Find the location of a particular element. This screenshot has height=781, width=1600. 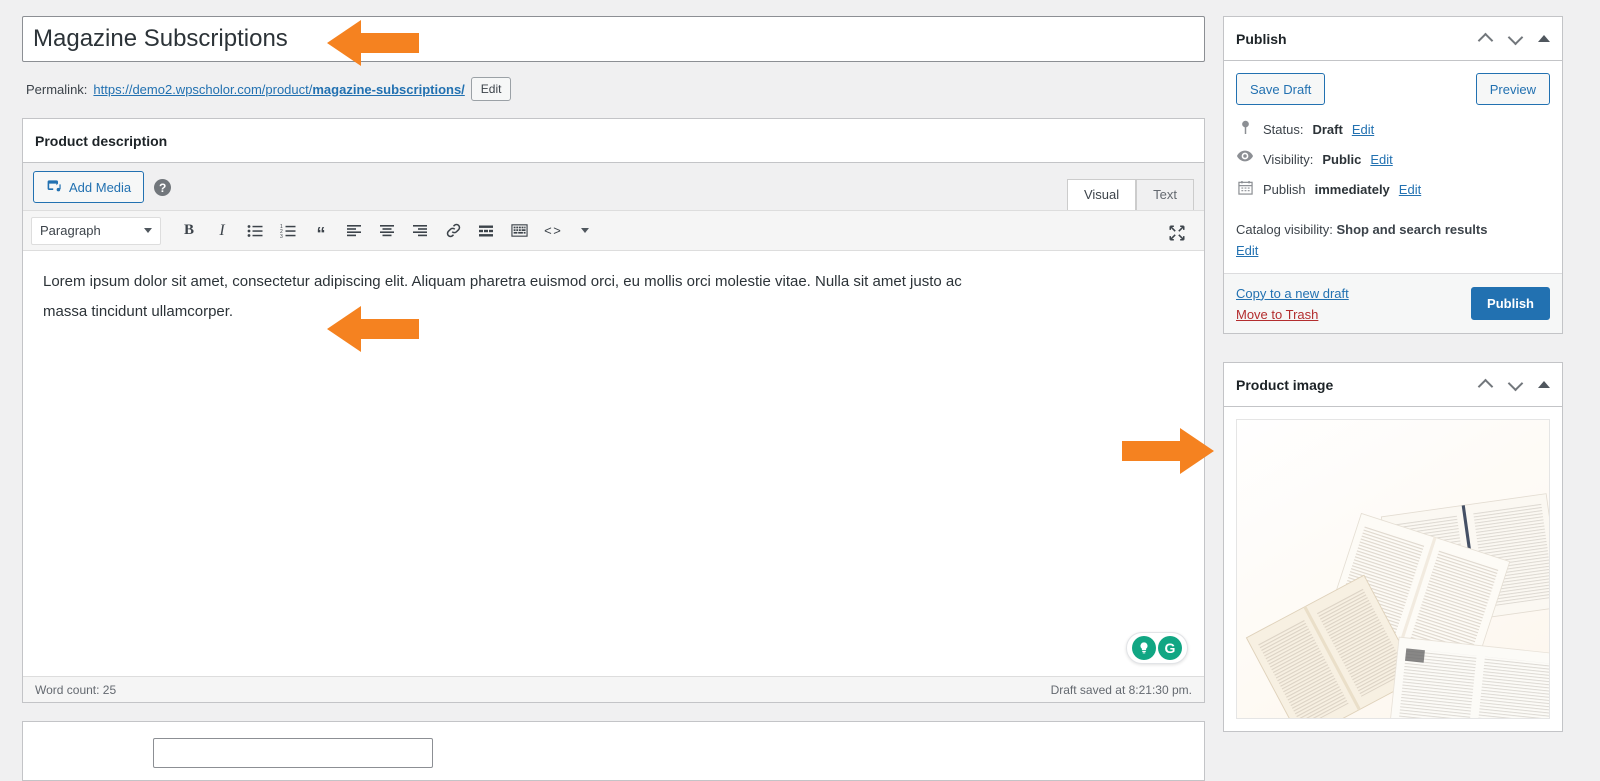

product-image-wrapper is located at coordinates (1393, 569).